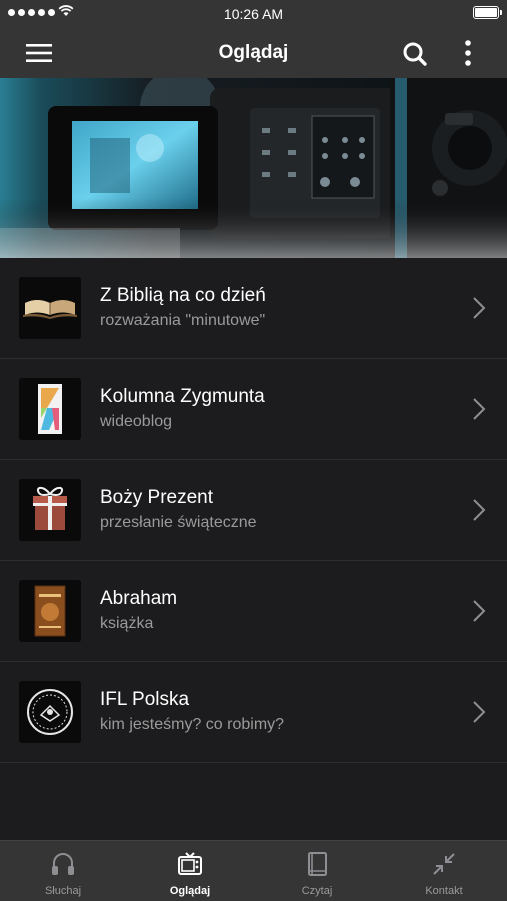  Describe the element at coordinates (190, 891) in the screenshot. I see `tab-label: Oglądaj` at that location.